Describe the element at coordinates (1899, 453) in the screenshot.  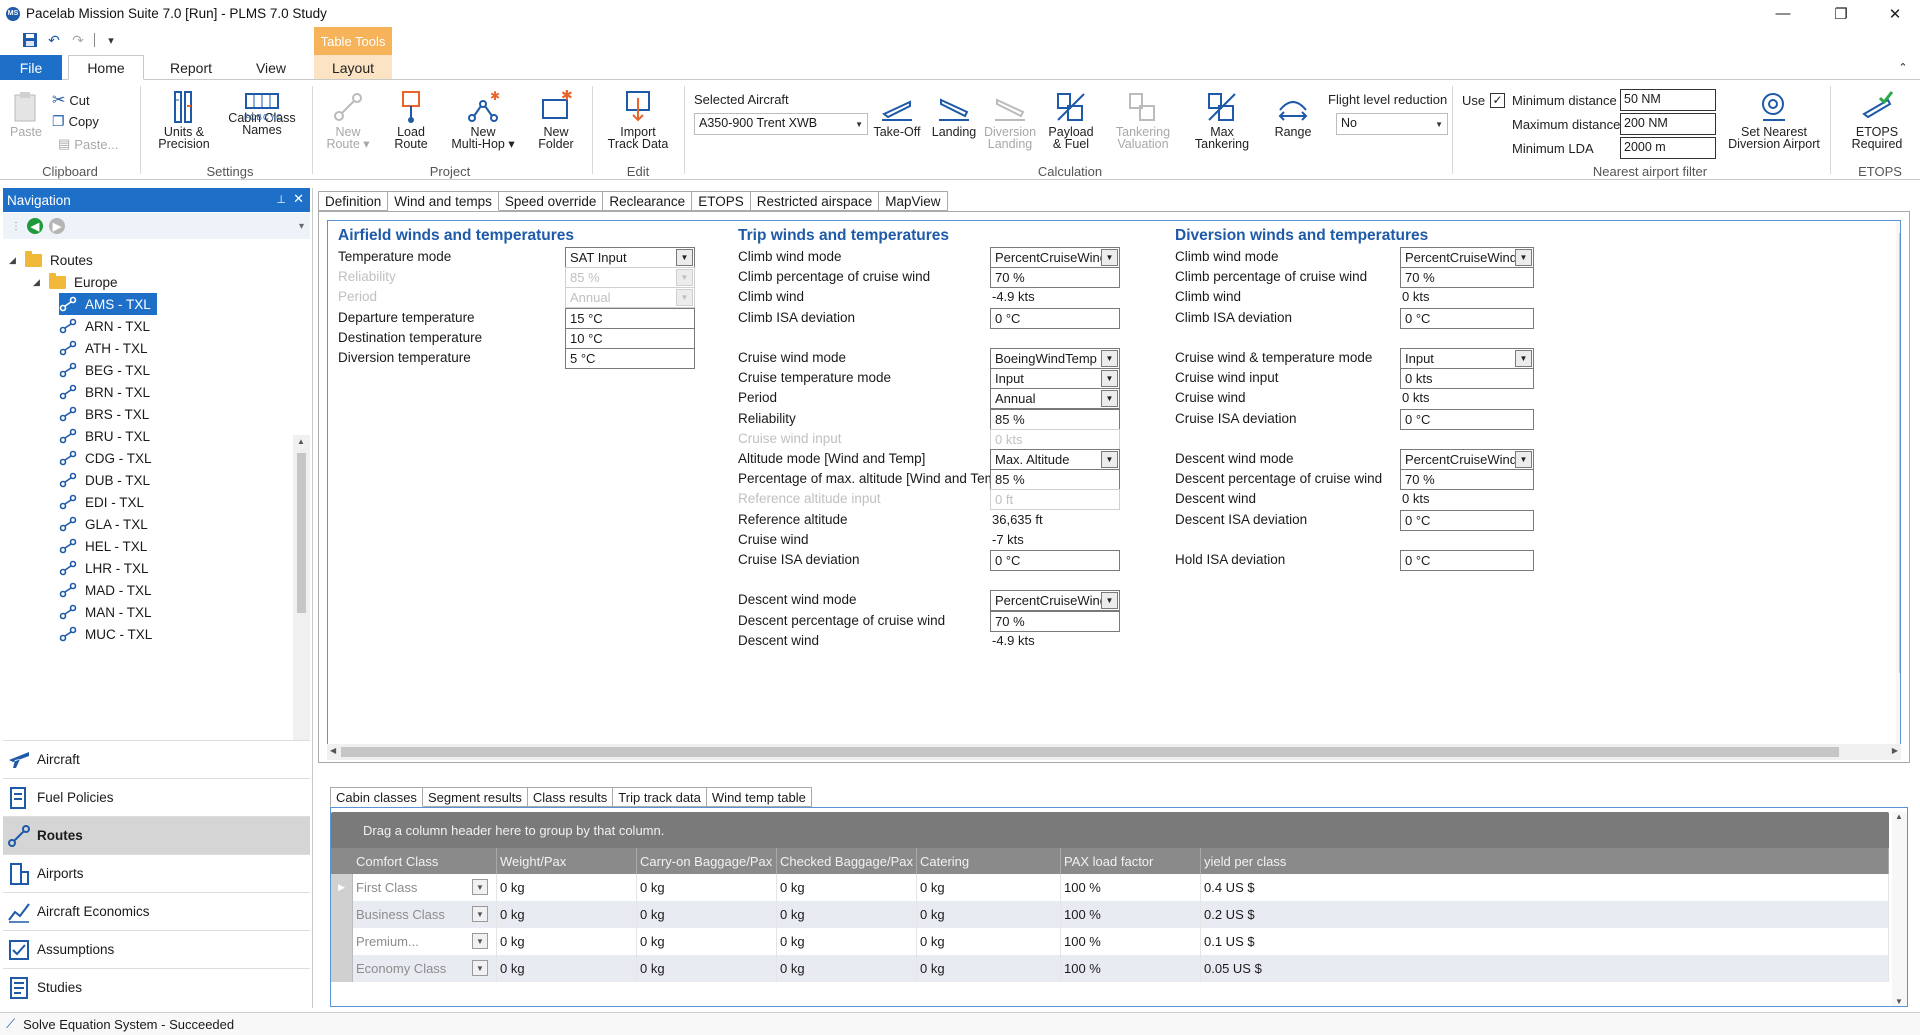
I see `form-vscroll-thumb` at that location.